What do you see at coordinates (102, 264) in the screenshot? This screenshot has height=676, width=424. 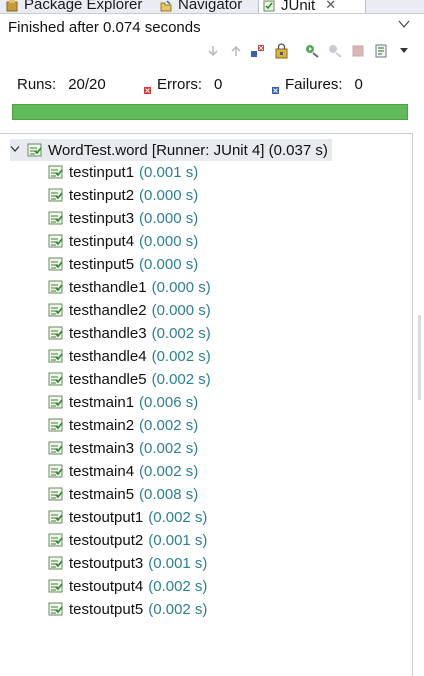 I see `test-case-name: testinput5` at bounding box center [102, 264].